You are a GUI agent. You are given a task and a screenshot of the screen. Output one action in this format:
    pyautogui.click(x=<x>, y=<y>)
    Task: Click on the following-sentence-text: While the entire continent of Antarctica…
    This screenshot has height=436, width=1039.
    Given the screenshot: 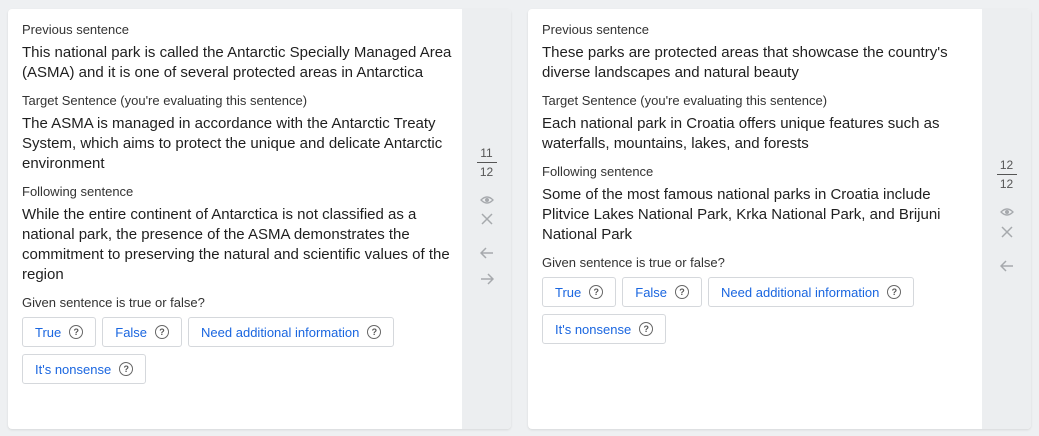 What is the action you would take?
    pyautogui.click(x=236, y=244)
    